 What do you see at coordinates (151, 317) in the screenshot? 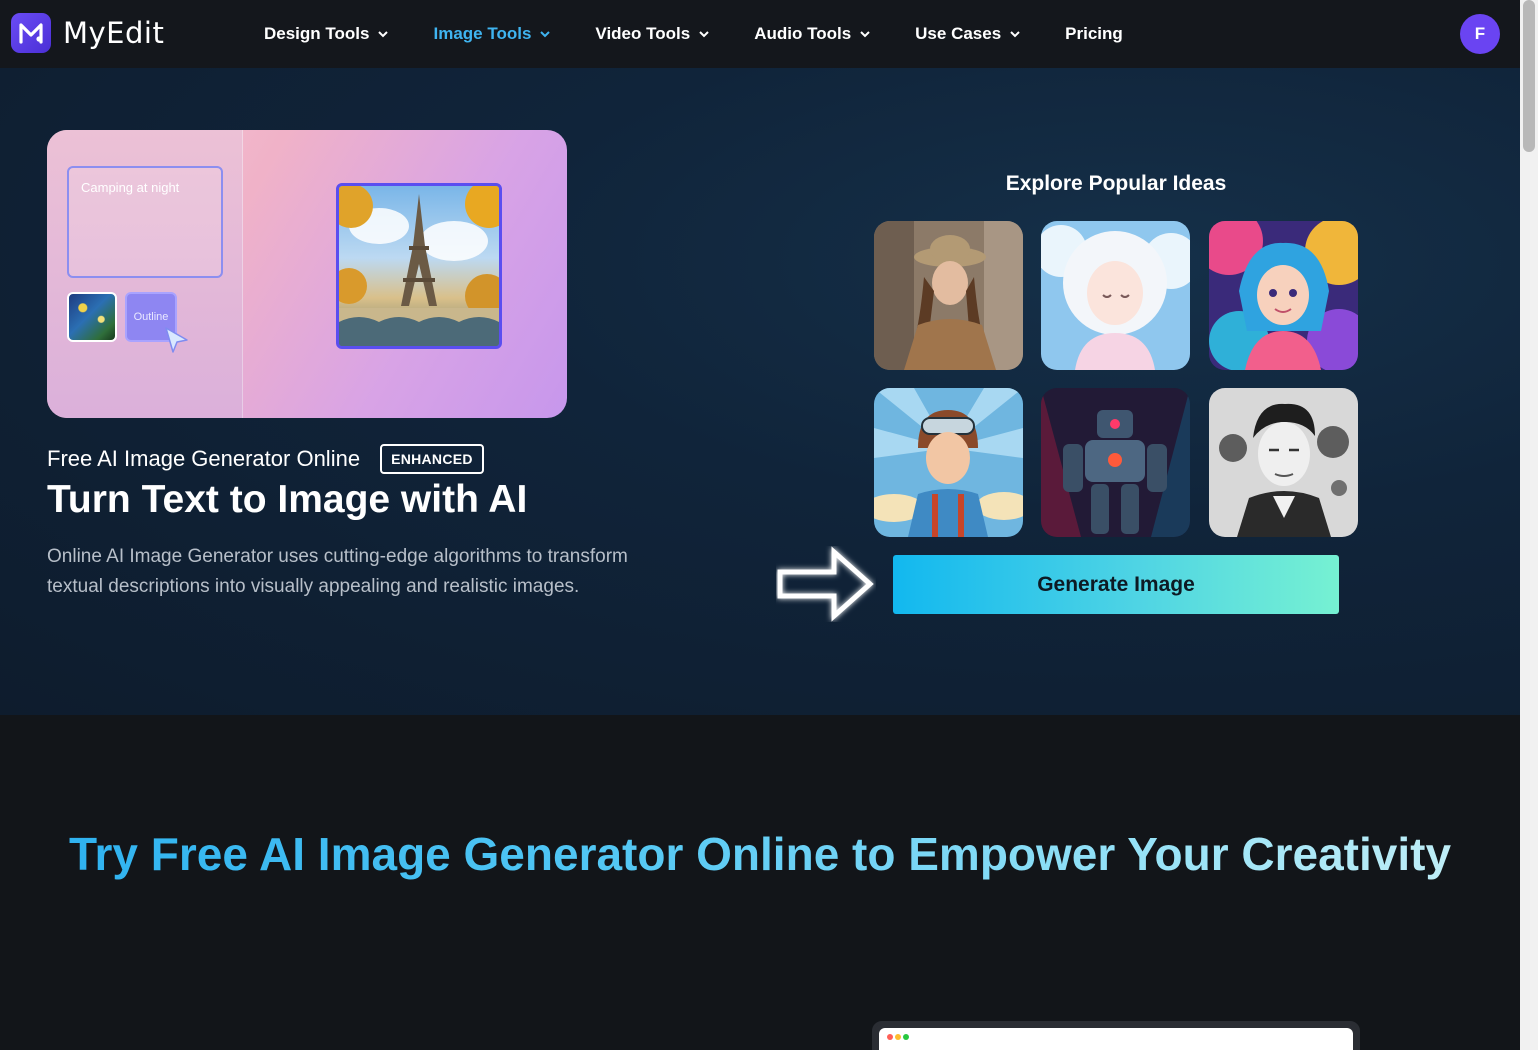
I see `preview-outline-label: Outline` at bounding box center [151, 317].